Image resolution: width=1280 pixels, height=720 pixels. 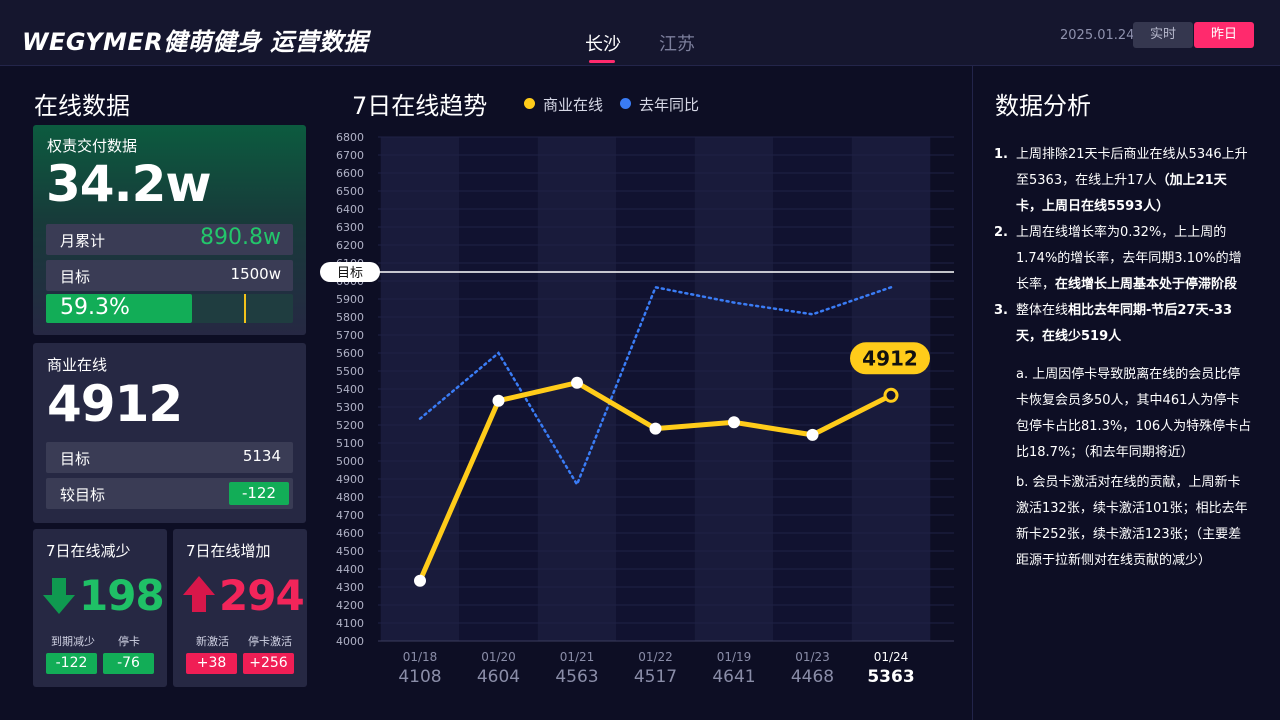 What do you see at coordinates (350, 425) in the screenshot?
I see `y-tick-label: 5200` at bounding box center [350, 425].